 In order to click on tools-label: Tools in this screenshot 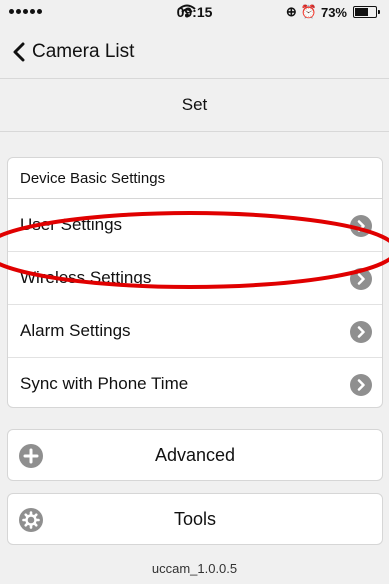, I will do `click(195, 518)`.